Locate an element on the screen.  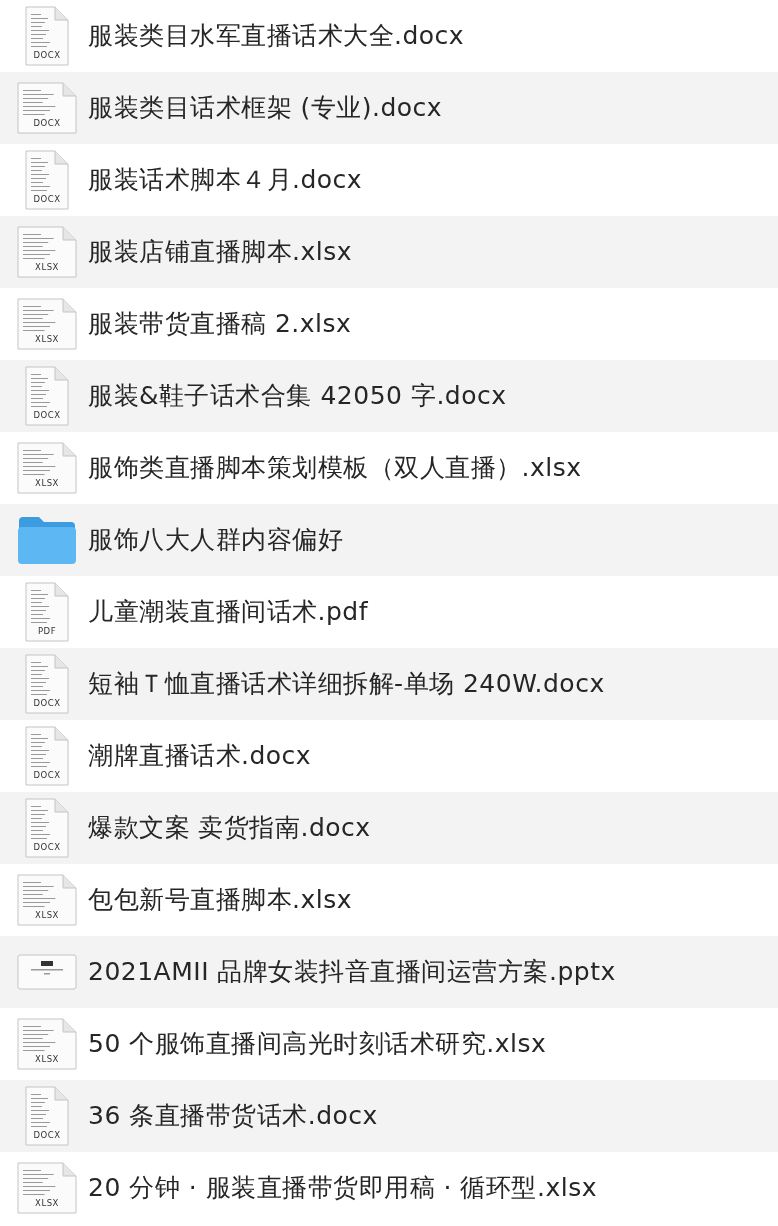
file-name: 服装类目水军直播话术大全.docx is located at coordinates (276, 36).